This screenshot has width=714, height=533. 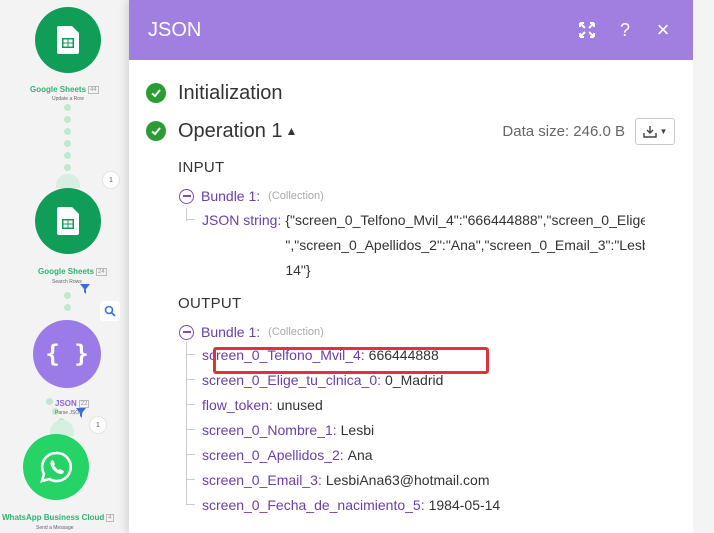 I want to click on json-module: { }, so click(x=67, y=354).